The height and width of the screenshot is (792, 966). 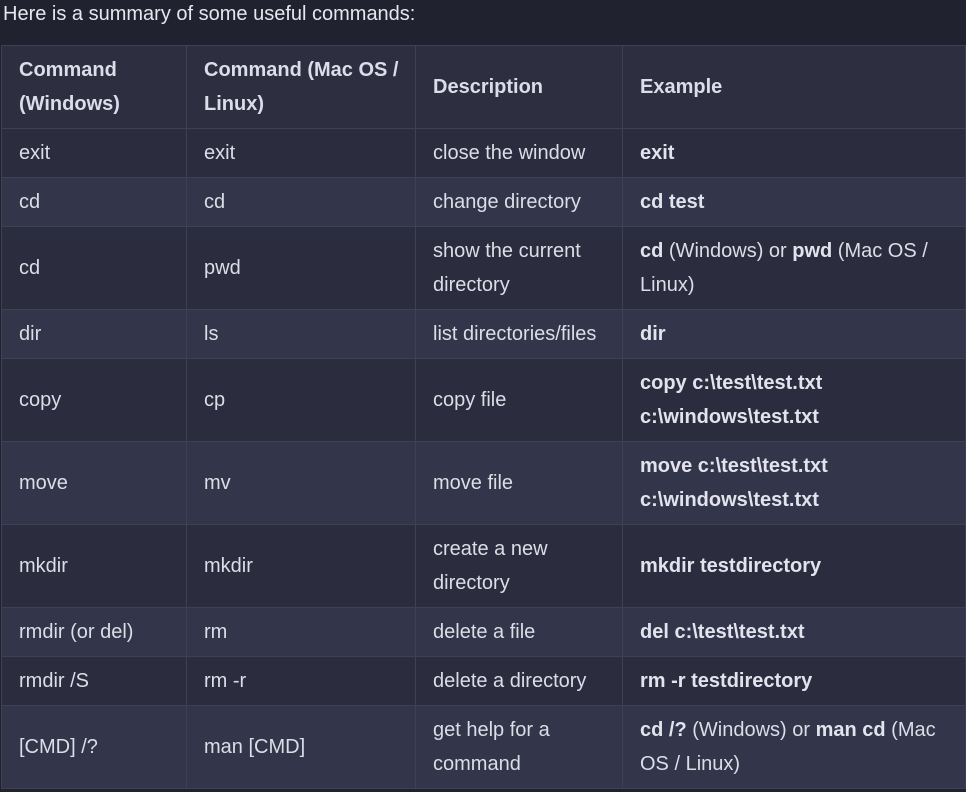 What do you see at coordinates (794, 202) in the screenshot?
I see `cell-example: cd test` at bounding box center [794, 202].